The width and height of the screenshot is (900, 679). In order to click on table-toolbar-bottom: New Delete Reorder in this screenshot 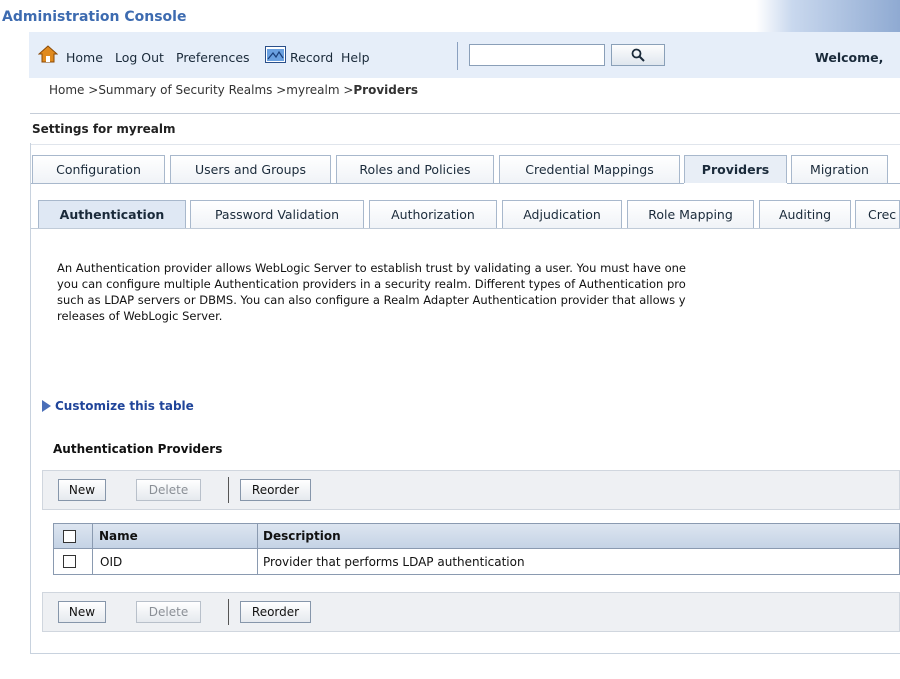, I will do `click(471, 612)`.